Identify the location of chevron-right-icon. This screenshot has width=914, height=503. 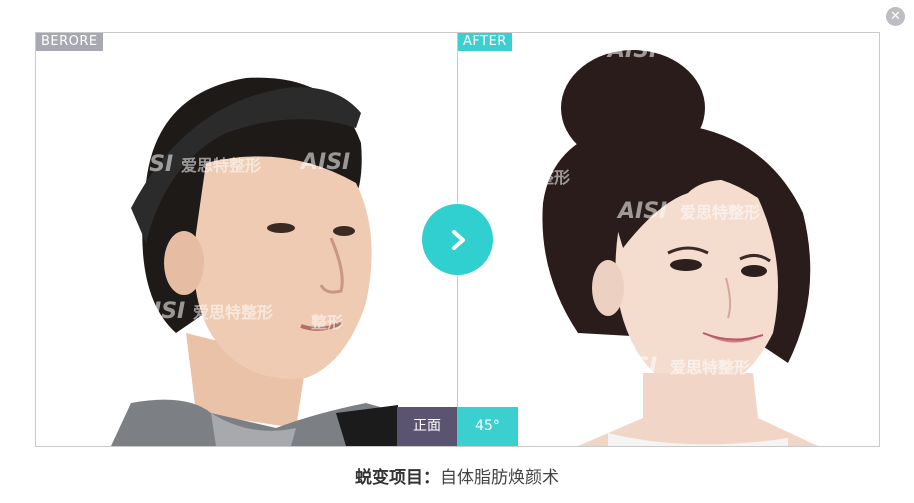
(458, 239).